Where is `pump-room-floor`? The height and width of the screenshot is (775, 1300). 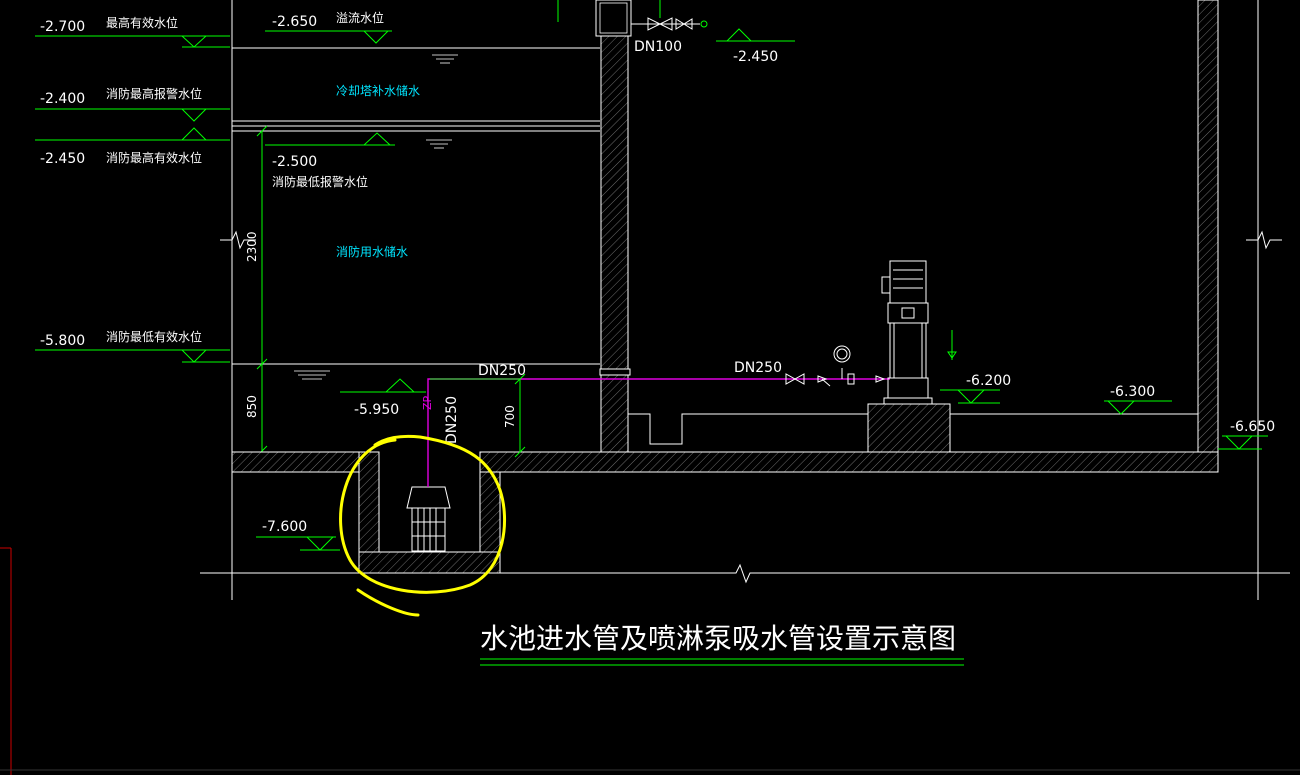 pump-room-floor is located at coordinates (913, 428).